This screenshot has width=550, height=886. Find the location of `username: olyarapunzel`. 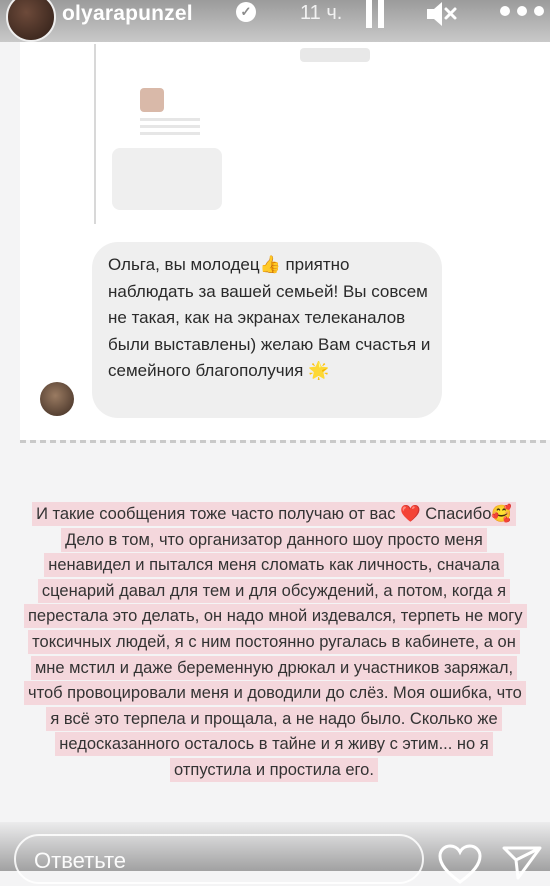

username: olyarapunzel is located at coordinates (127, 14).